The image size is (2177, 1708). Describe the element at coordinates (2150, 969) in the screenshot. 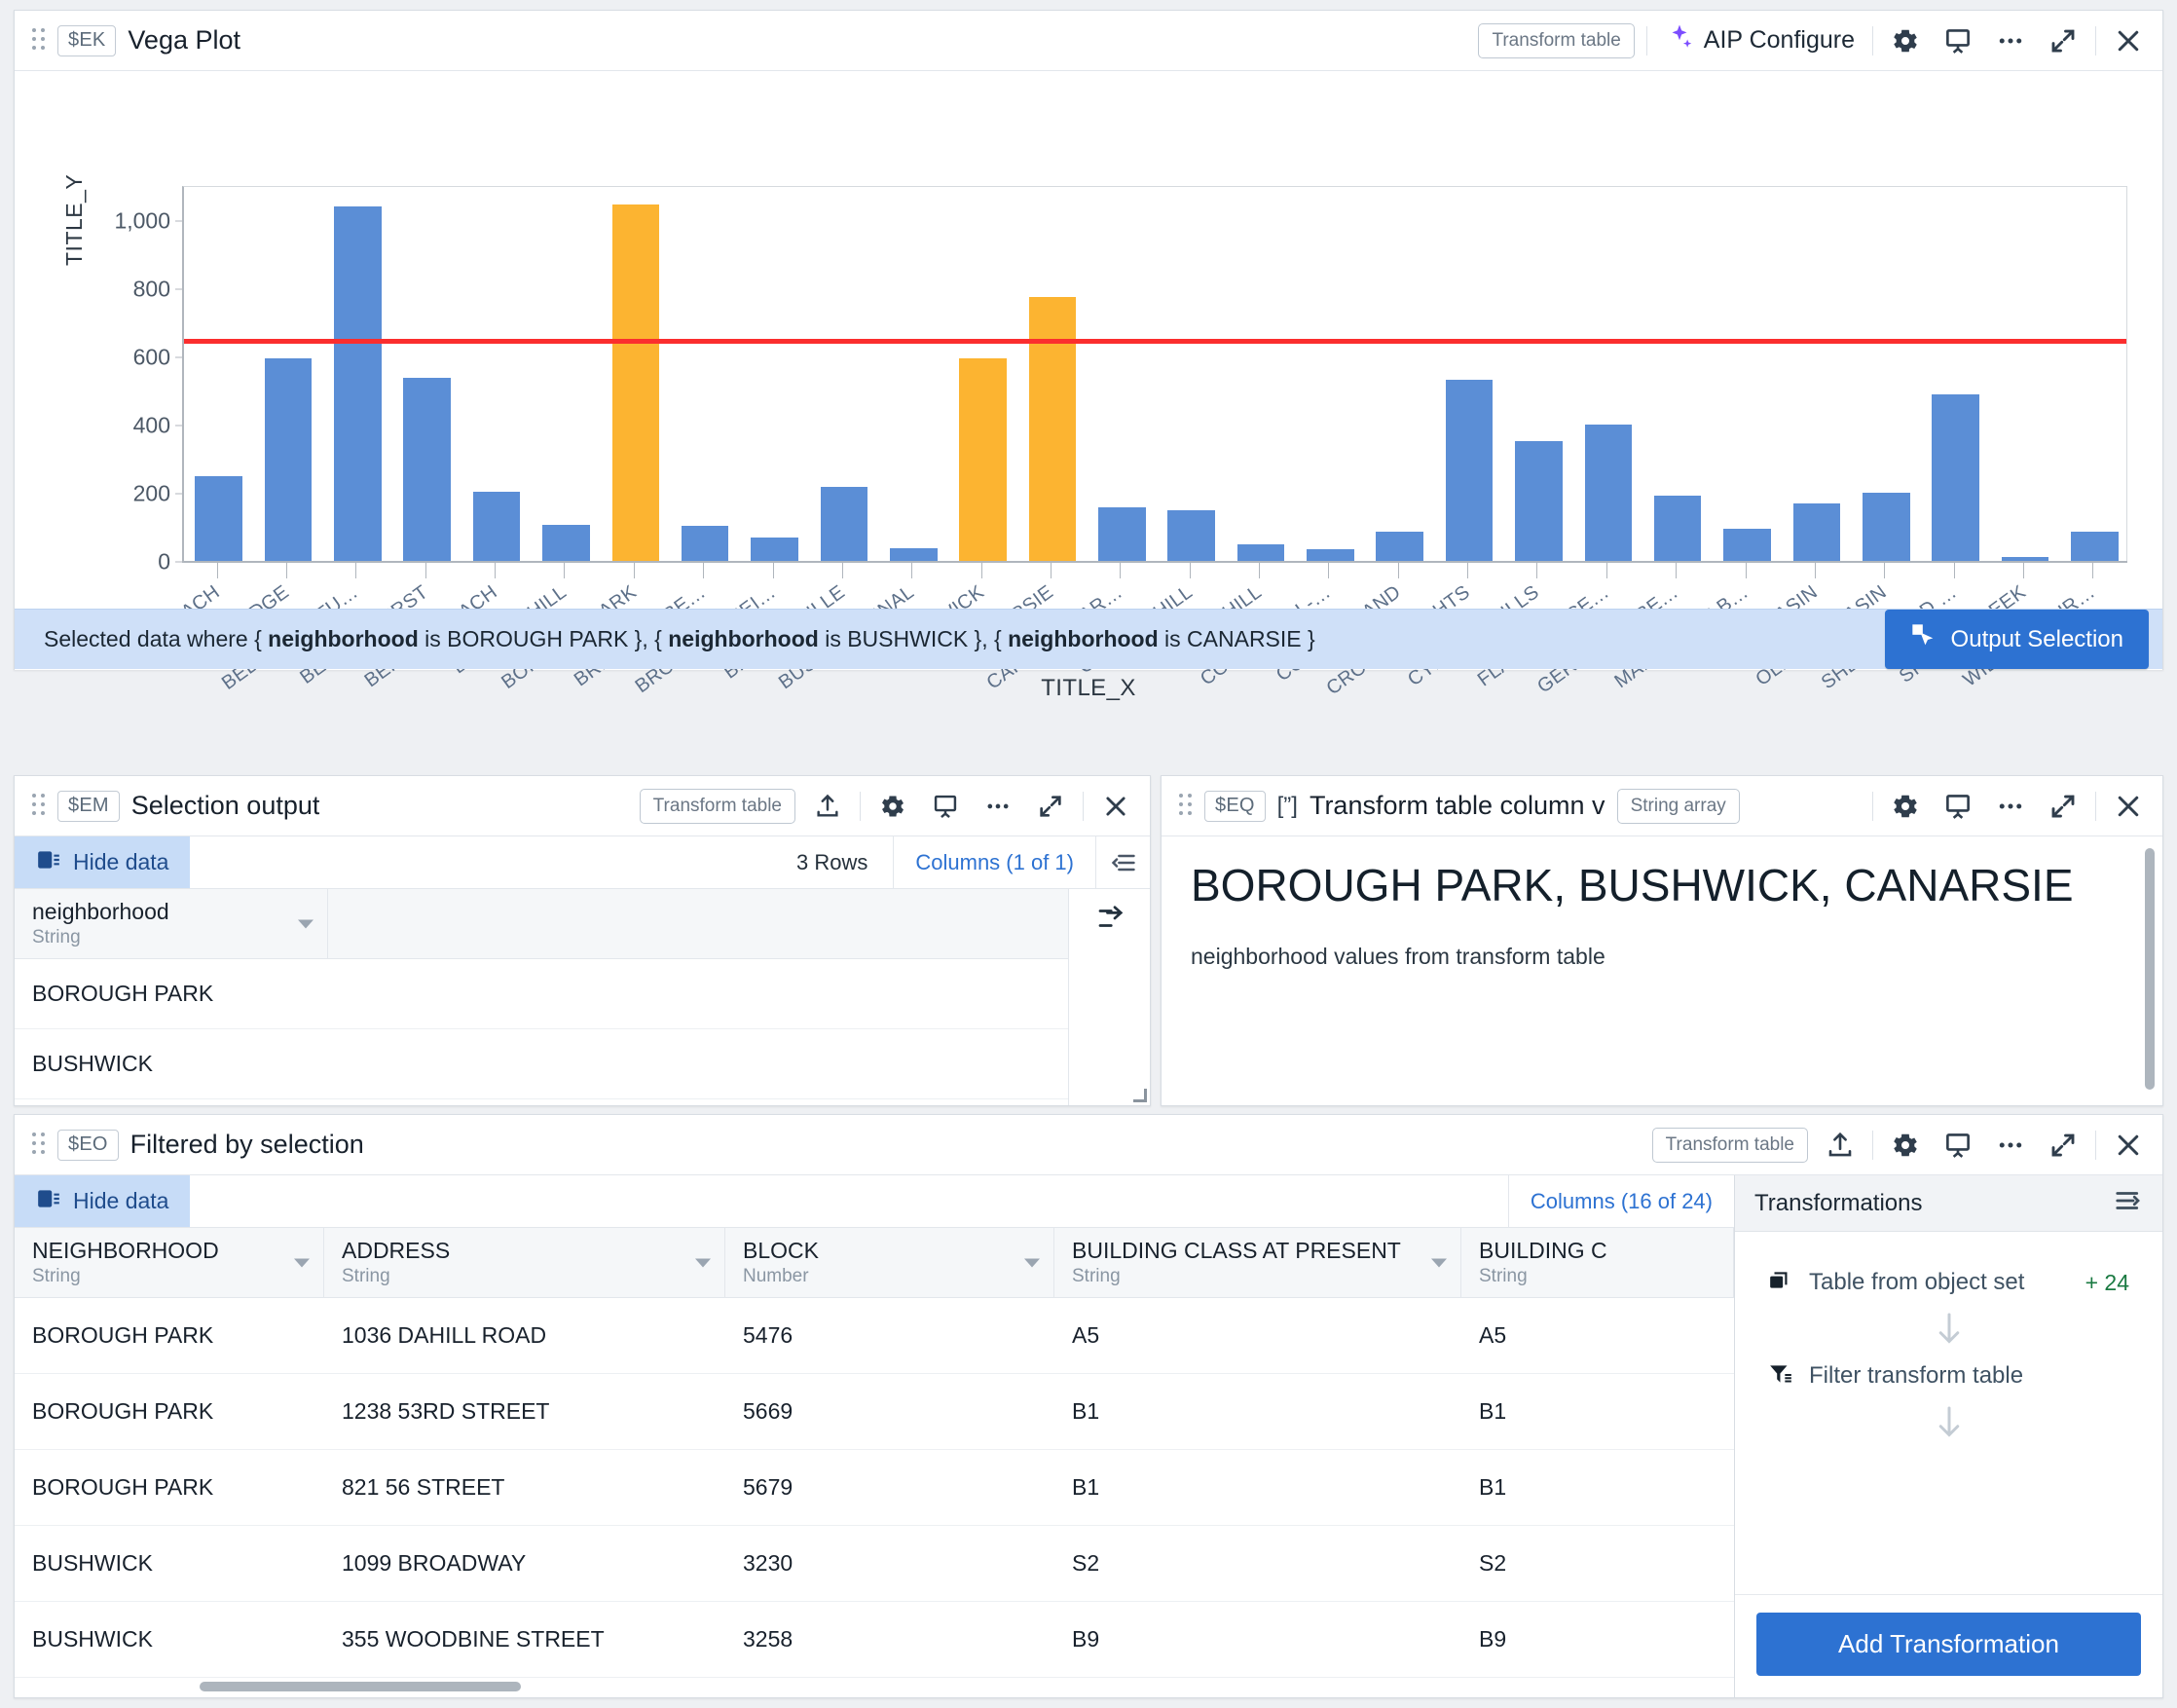

I see `vertical-scrollbar` at that location.